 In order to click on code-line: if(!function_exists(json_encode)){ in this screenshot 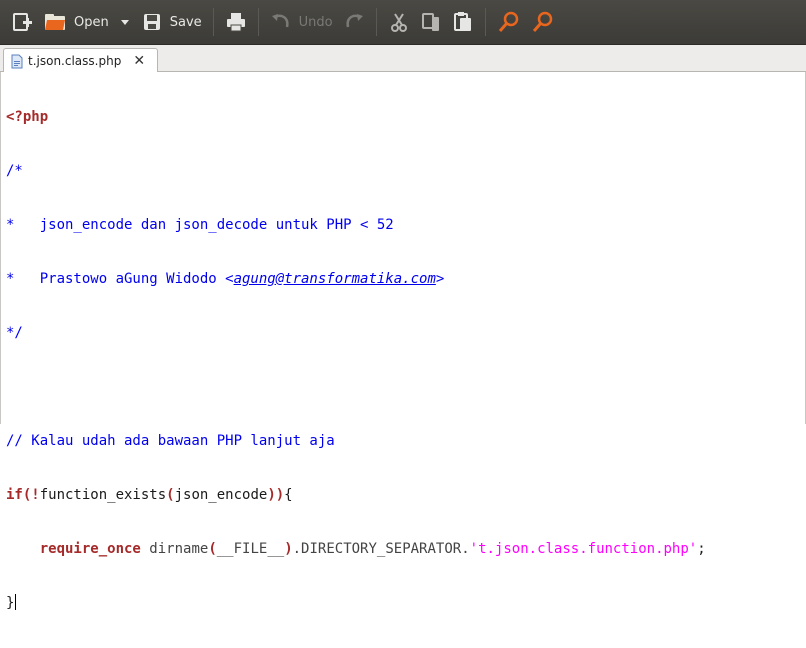, I will do `click(356, 495)`.